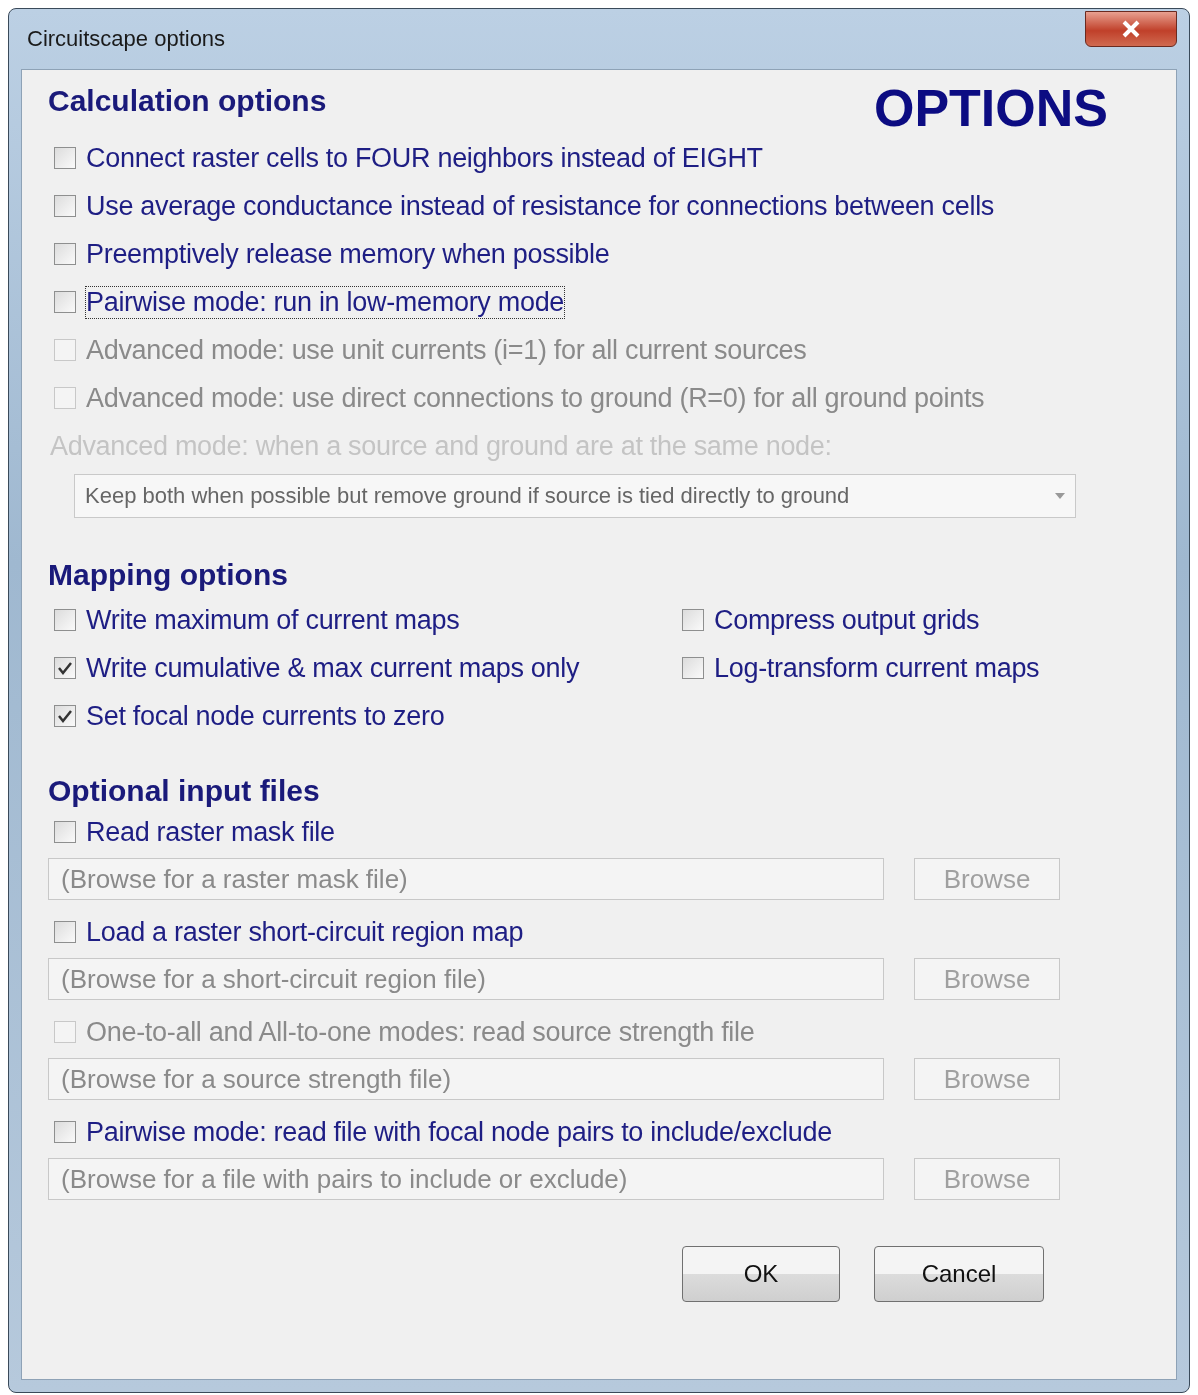  What do you see at coordinates (847, 620) in the screenshot?
I see `option-label: Compress output grids` at bounding box center [847, 620].